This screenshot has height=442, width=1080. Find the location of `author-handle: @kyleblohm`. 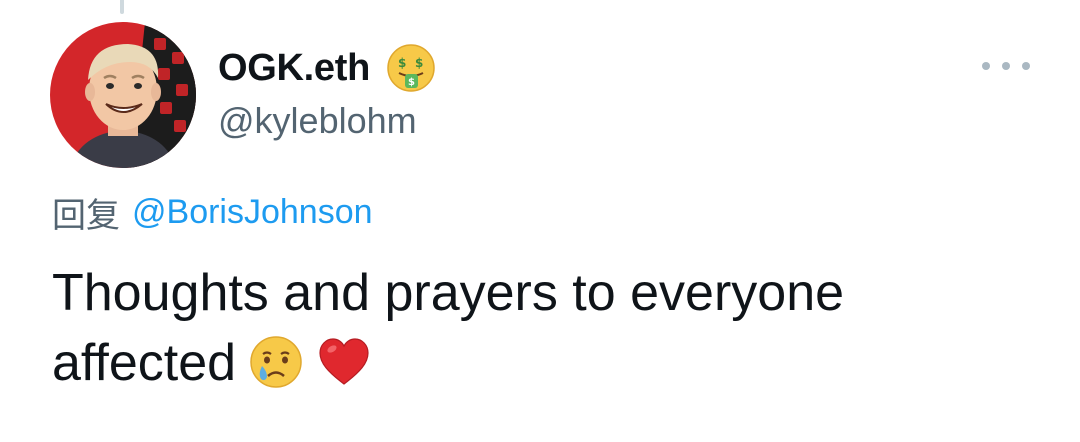

author-handle: @kyleblohm is located at coordinates (317, 121).